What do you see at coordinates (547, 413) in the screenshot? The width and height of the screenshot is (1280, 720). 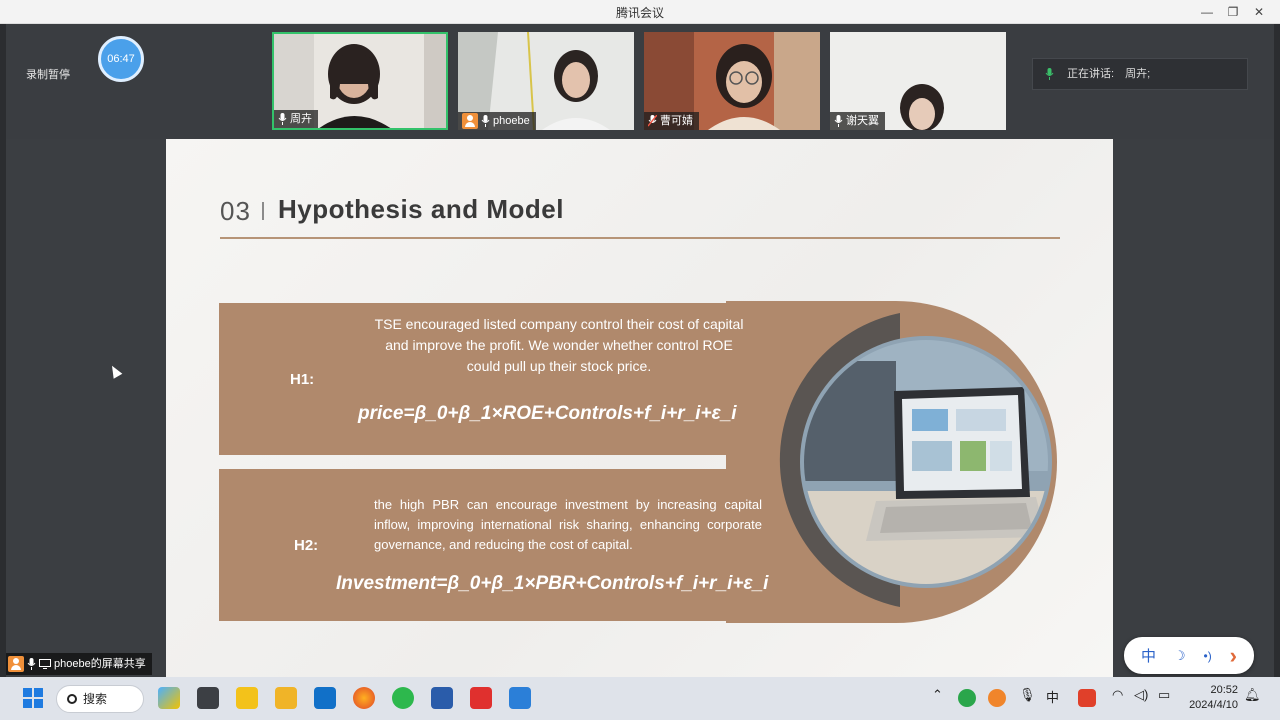 I see `h1-formula: price=β_0+β_1×ROE+Controls+f_i+r_i+ε_i` at bounding box center [547, 413].